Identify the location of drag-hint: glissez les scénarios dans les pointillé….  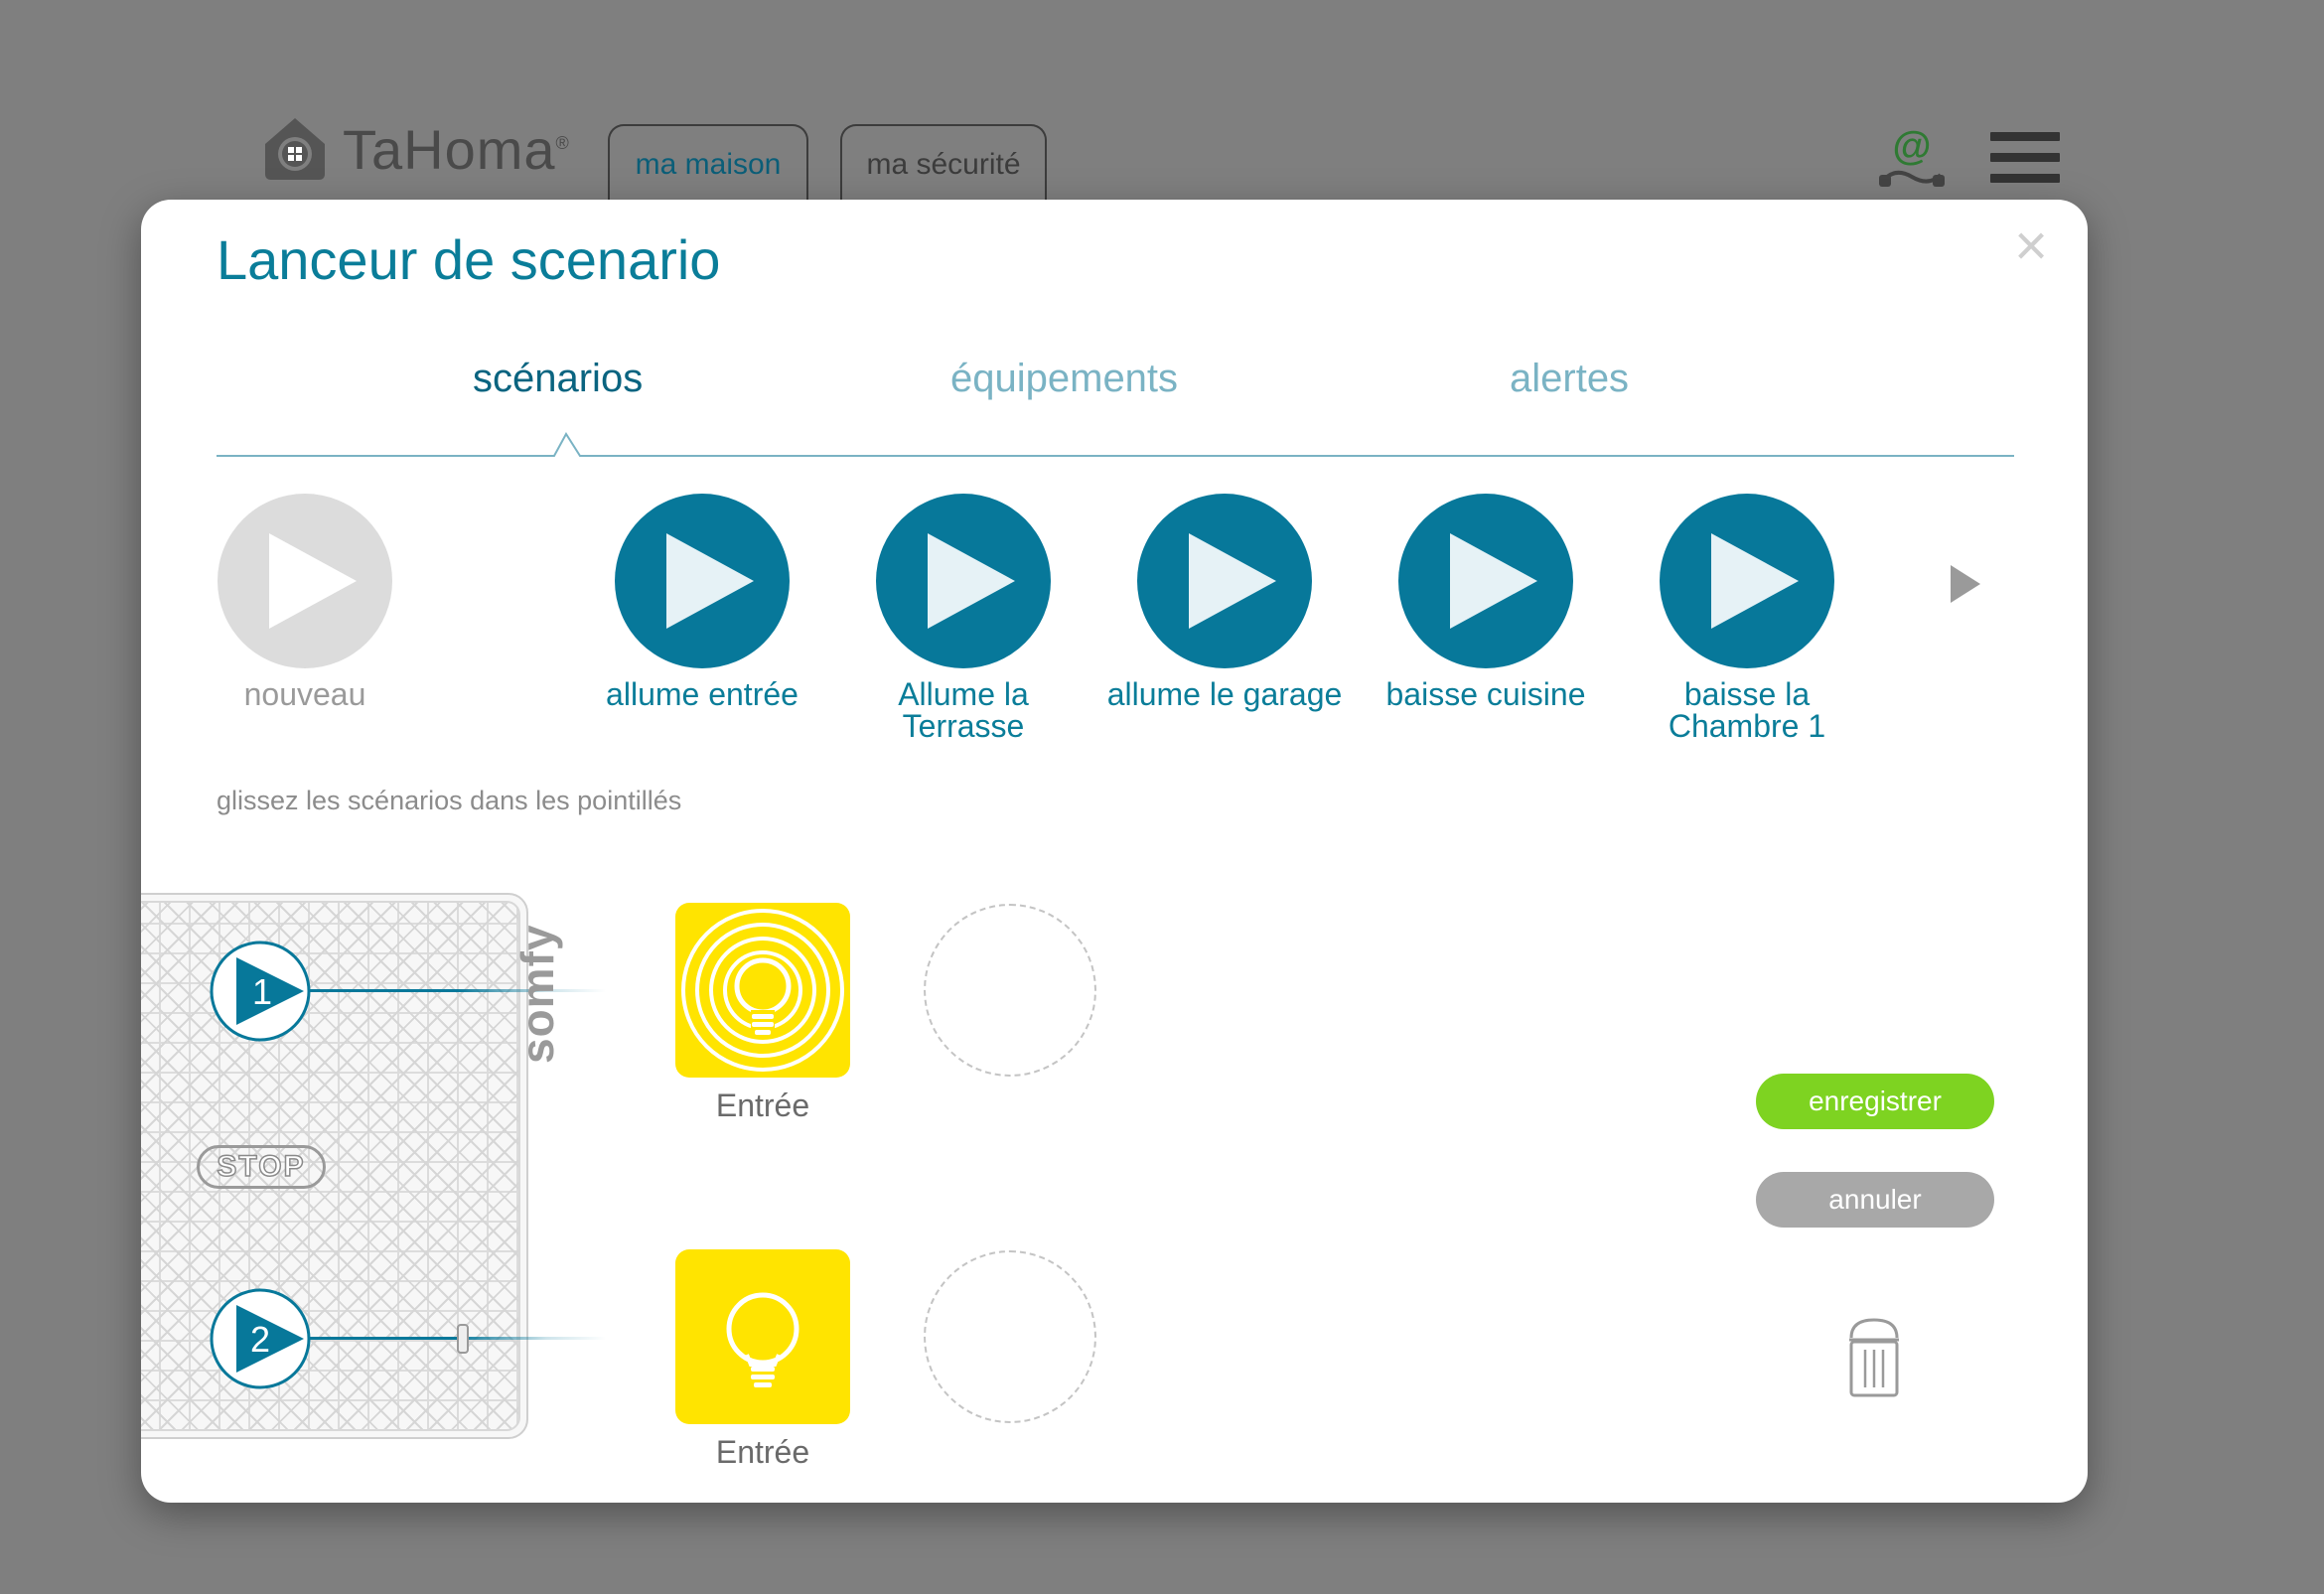
(449, 801).